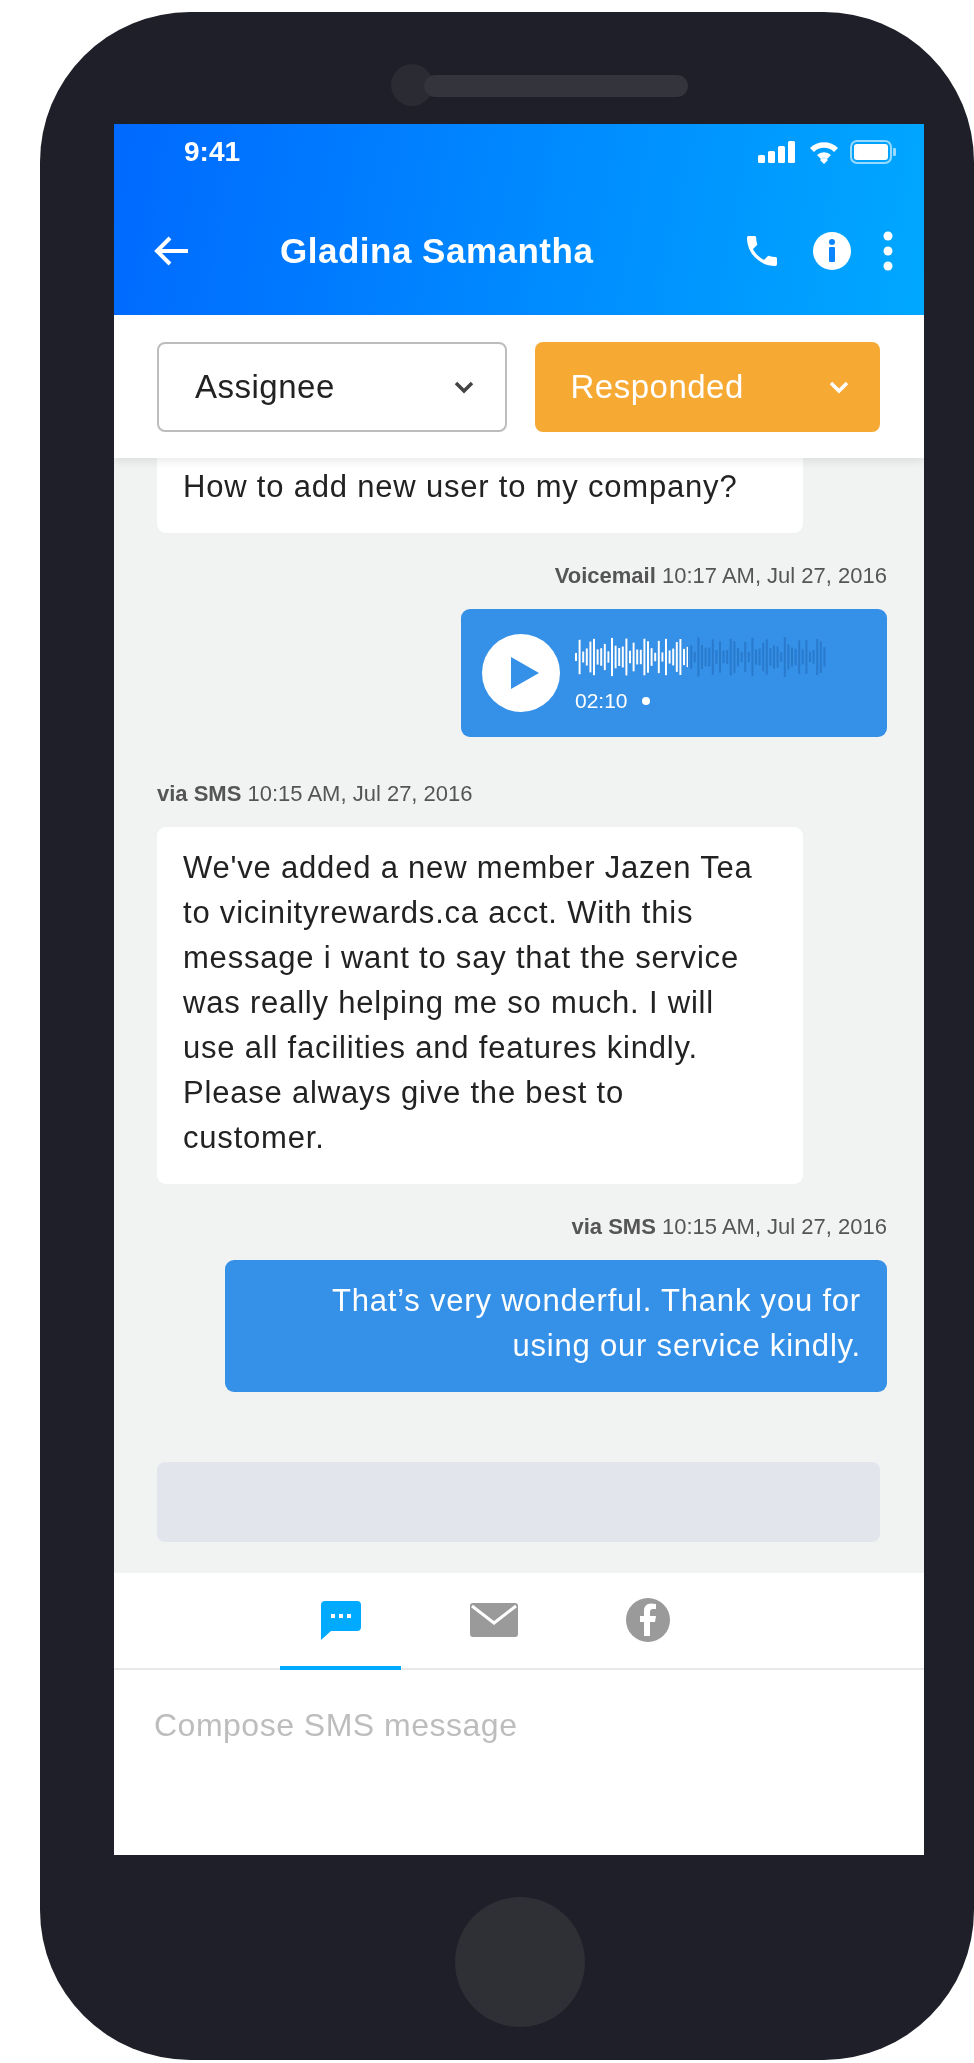 This screenshot has width=974, height=2063. Describe the element at coordinates (521, 1725) in the screenshot. I see `compose-field: Compose SMS message` at that location.